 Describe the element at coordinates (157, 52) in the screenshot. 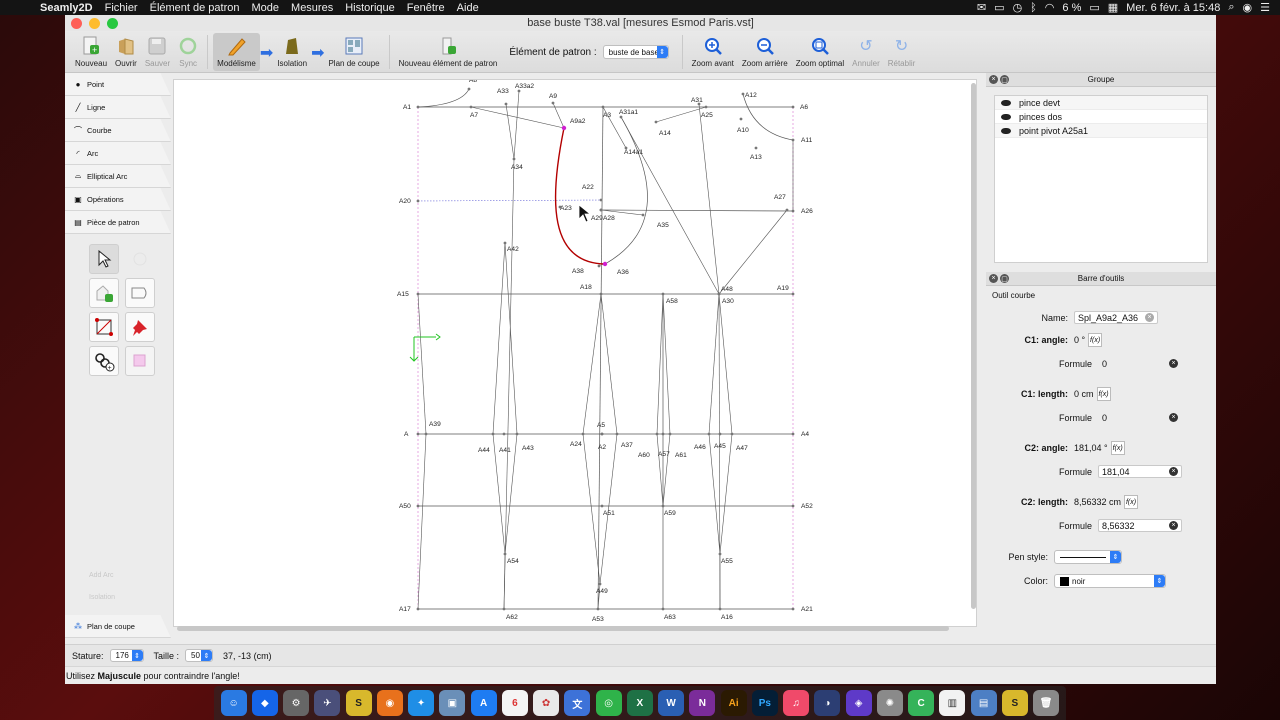

I see `save-button: Sauver` at that location.